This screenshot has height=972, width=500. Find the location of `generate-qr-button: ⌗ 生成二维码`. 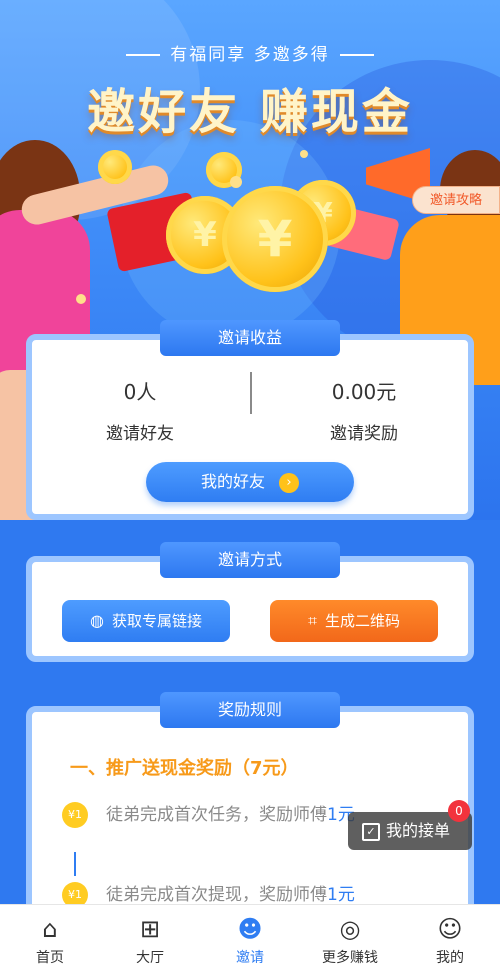

generate-qr-button: ⌗ 生成二维码 is located at coordinates (354, 621).